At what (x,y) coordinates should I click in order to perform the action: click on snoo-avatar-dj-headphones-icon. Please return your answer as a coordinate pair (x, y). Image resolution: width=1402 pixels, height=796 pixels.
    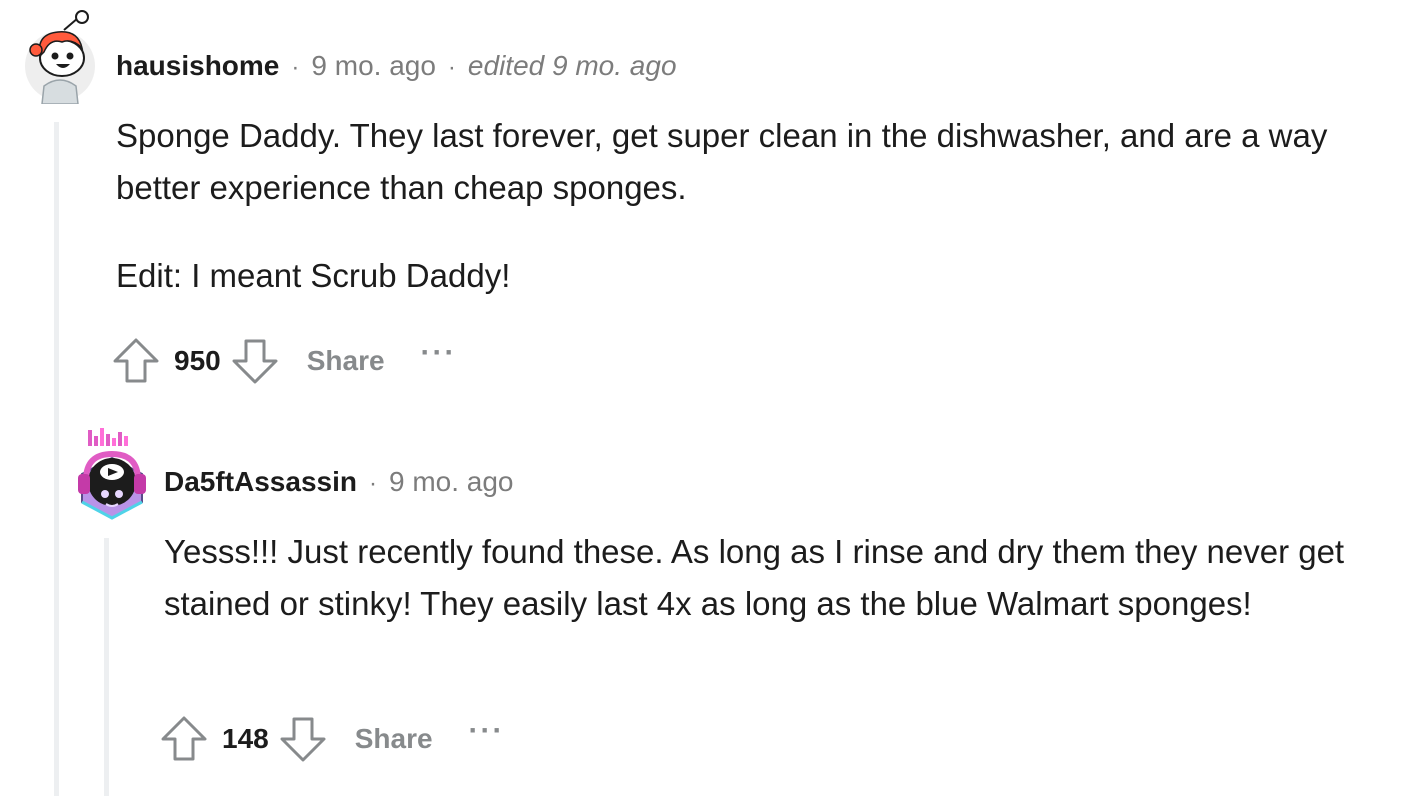
    Looking at the image, I should click on (112, 472).